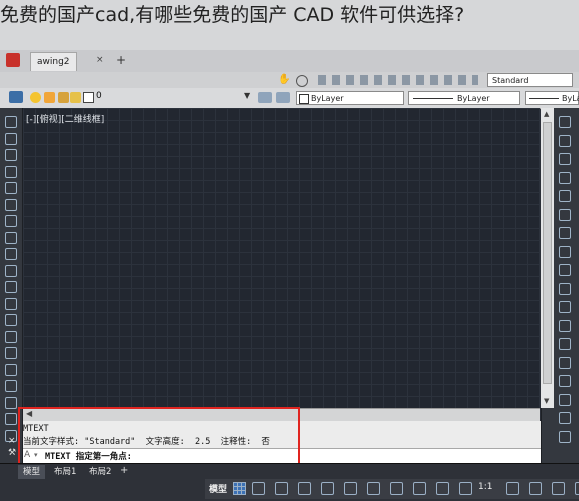  I want to click on layout-tab-layout2: 布局2, so click(100, 472).